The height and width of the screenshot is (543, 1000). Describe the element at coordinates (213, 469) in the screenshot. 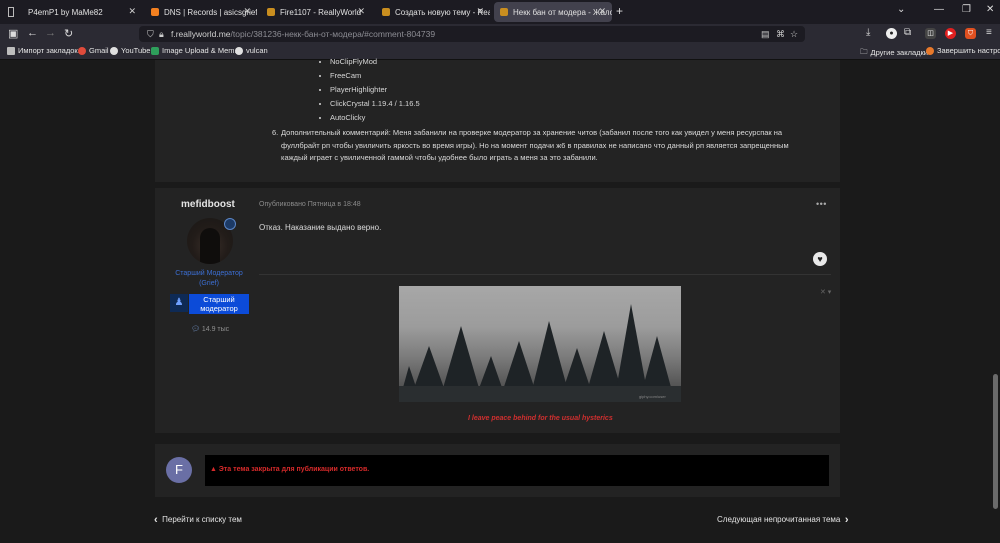

I see `warning-icon: ▲` at that location.